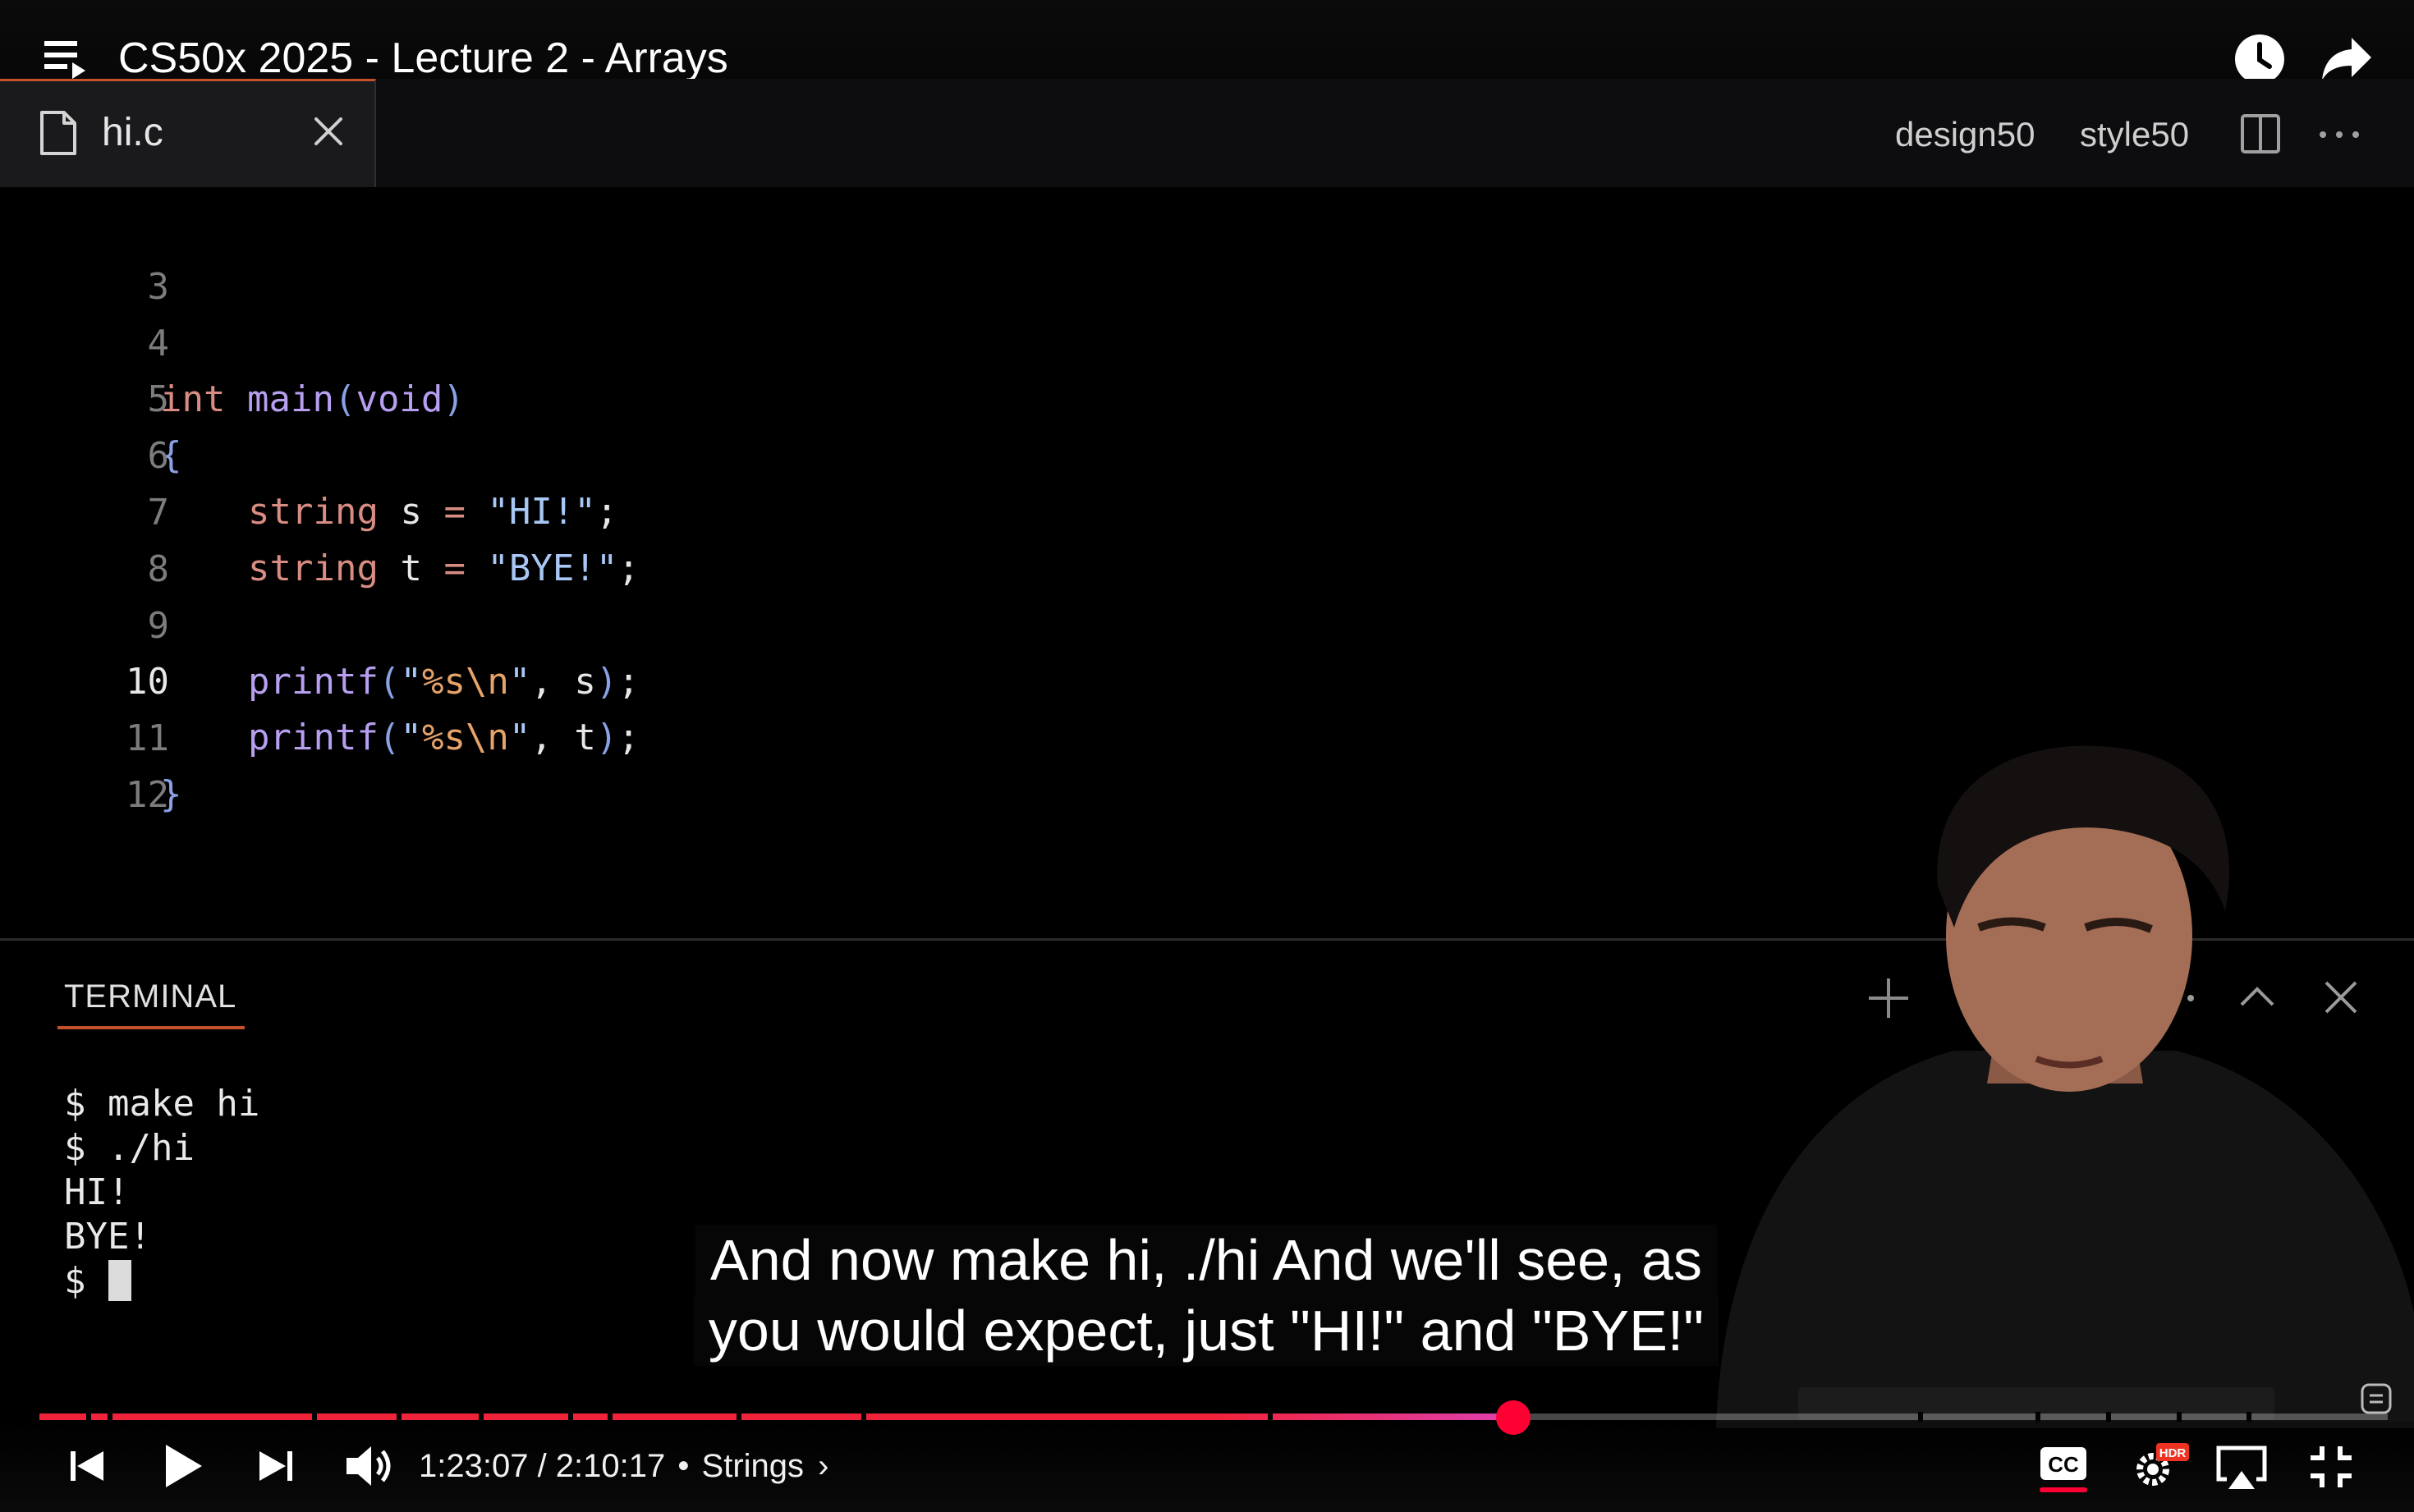 The height and width of the screenshot is (1512, 2414). Describe the element at coordinates (306, 371) in the screenshot. I see `code-line-4: 4 int main(void)` at that location.